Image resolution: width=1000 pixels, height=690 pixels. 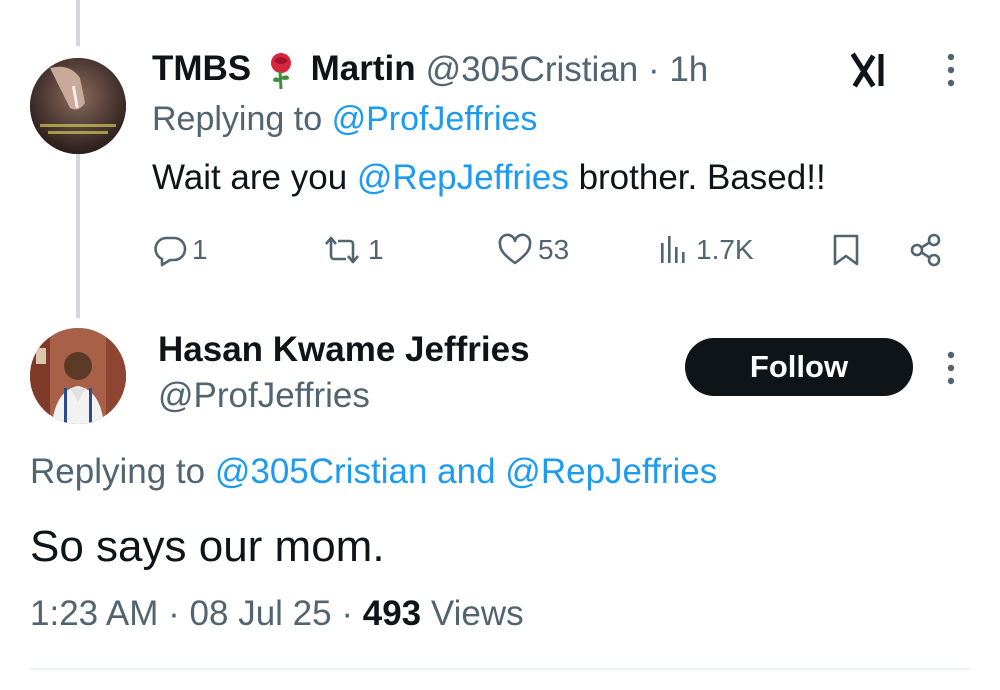 I want to click on like-button: 53, so click(x=532, y=250).